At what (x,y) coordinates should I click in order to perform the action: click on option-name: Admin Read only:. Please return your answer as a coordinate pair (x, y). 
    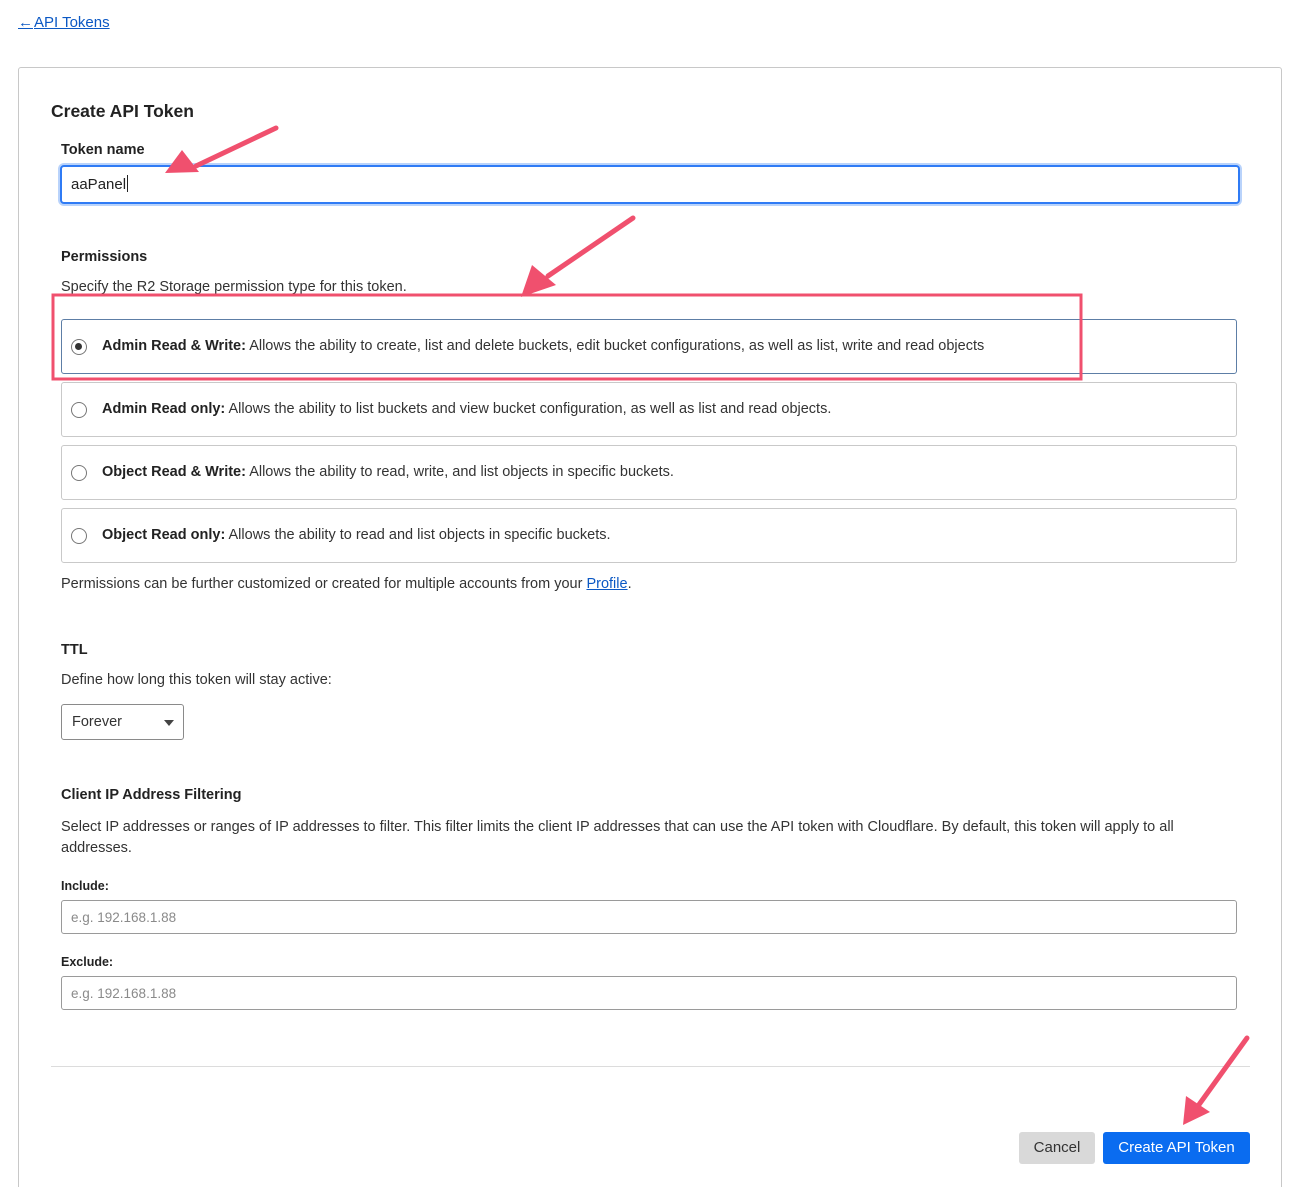
    Looking at the image, I should click on (164, 409).